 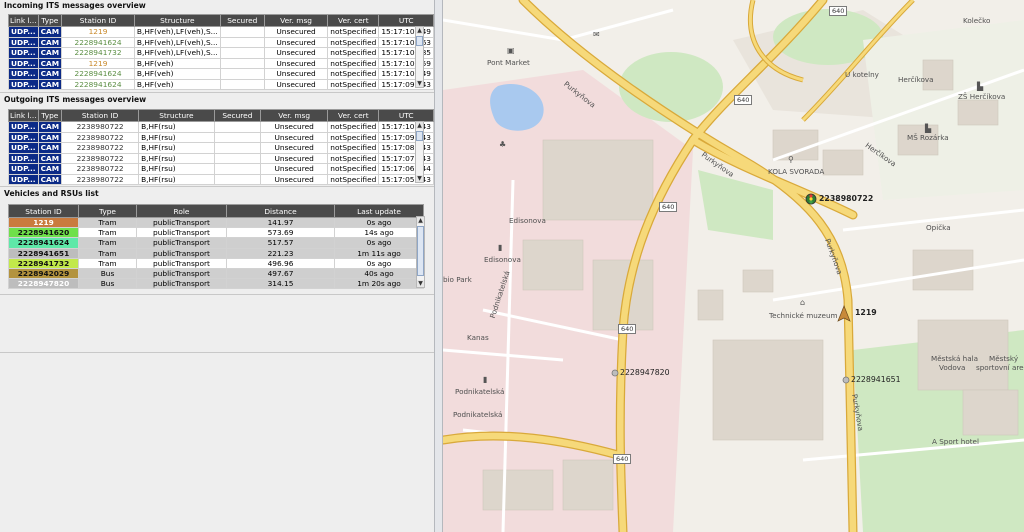 I want to click on map-label: Opička, so click(x=938, y=227).